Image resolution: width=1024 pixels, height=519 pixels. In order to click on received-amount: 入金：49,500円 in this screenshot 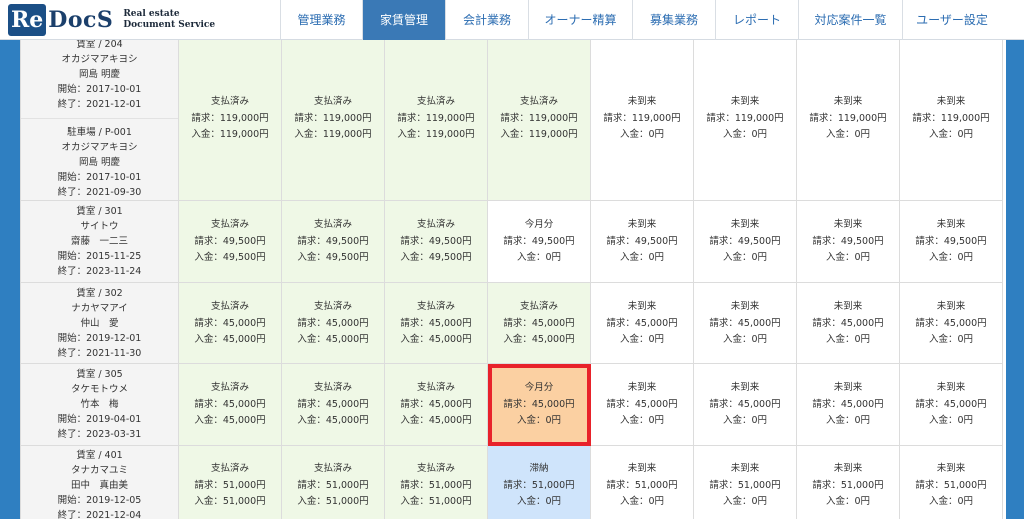, I will do `click(333, 257)`.